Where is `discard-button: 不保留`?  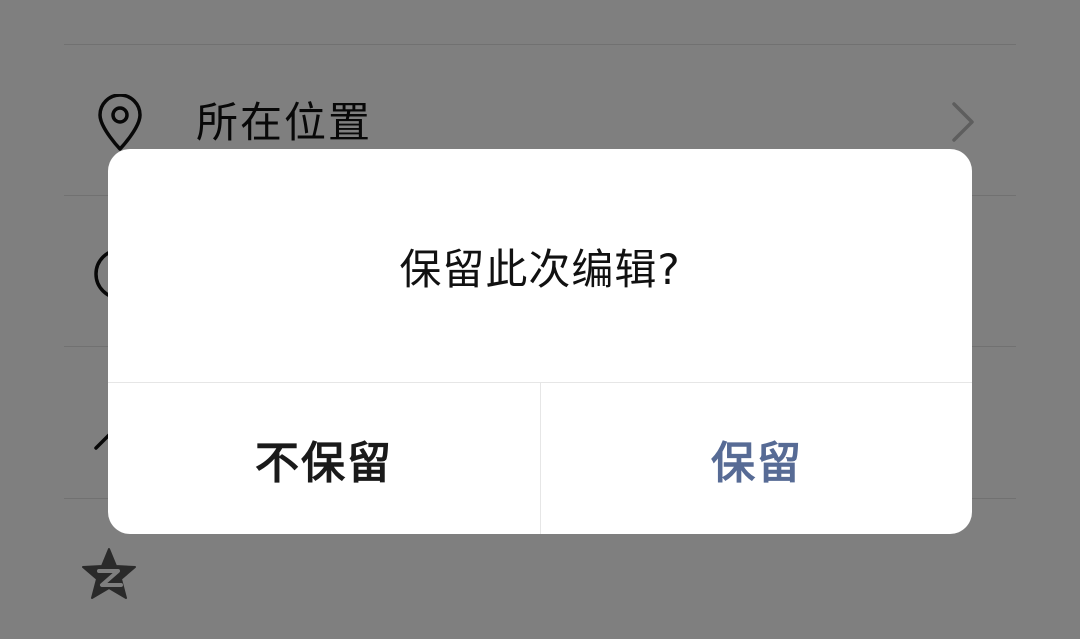
discard-button: 不保留 is located at coordinates (324, 458).